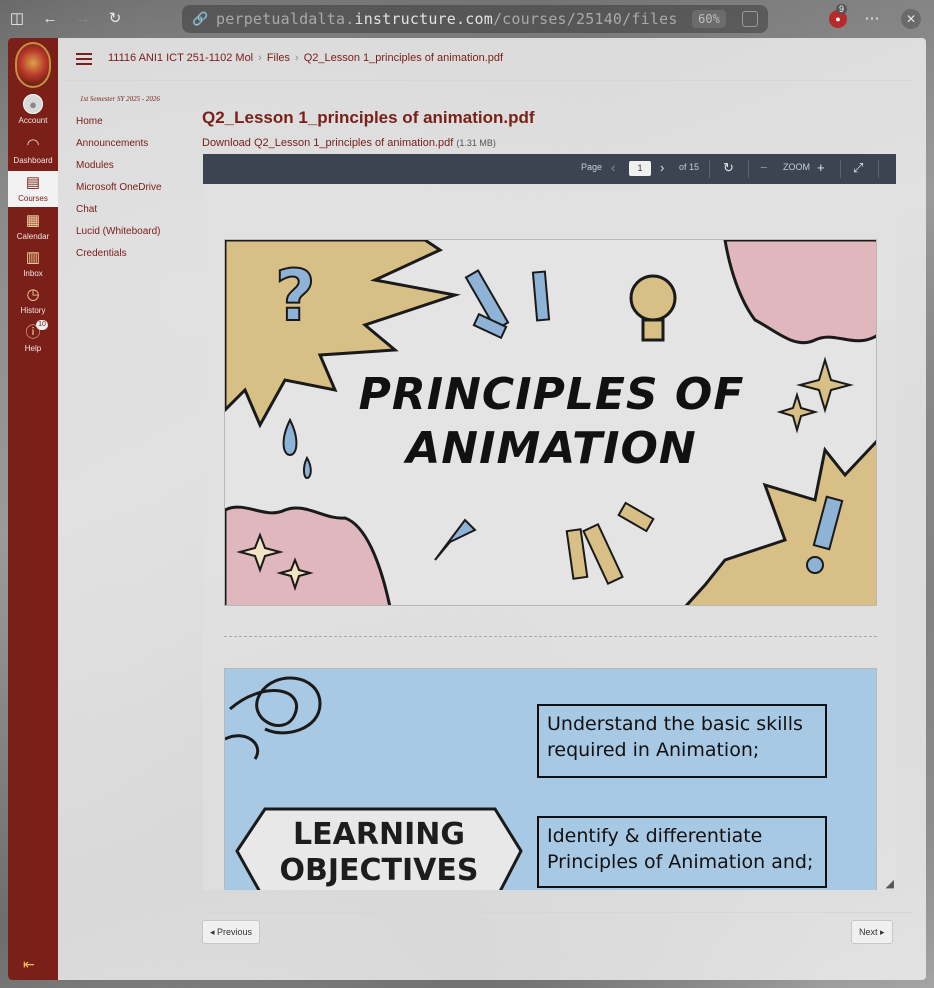 The height and width of the screenshot is (988, 934). Describe the element at coordinates (180, 58) in the screenshot. I see `breadcrumb-course: 11116 ANI1 ICT 251-1102 Mol` at that location.